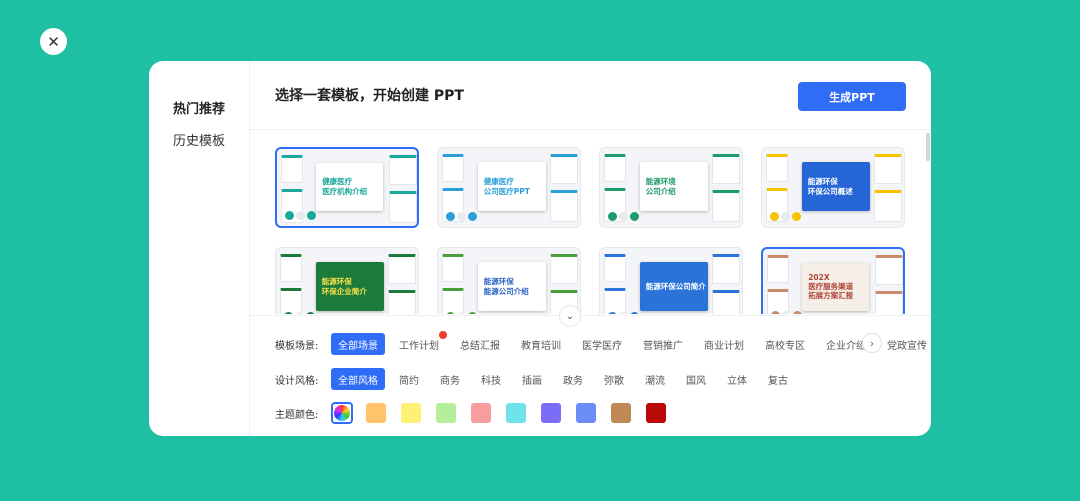 This screenshot has height=501, width=1080. What do you see at coordinates (342, 413) in the screenshot?
I see `color-swatch-all` at bounding box center [342, 413].